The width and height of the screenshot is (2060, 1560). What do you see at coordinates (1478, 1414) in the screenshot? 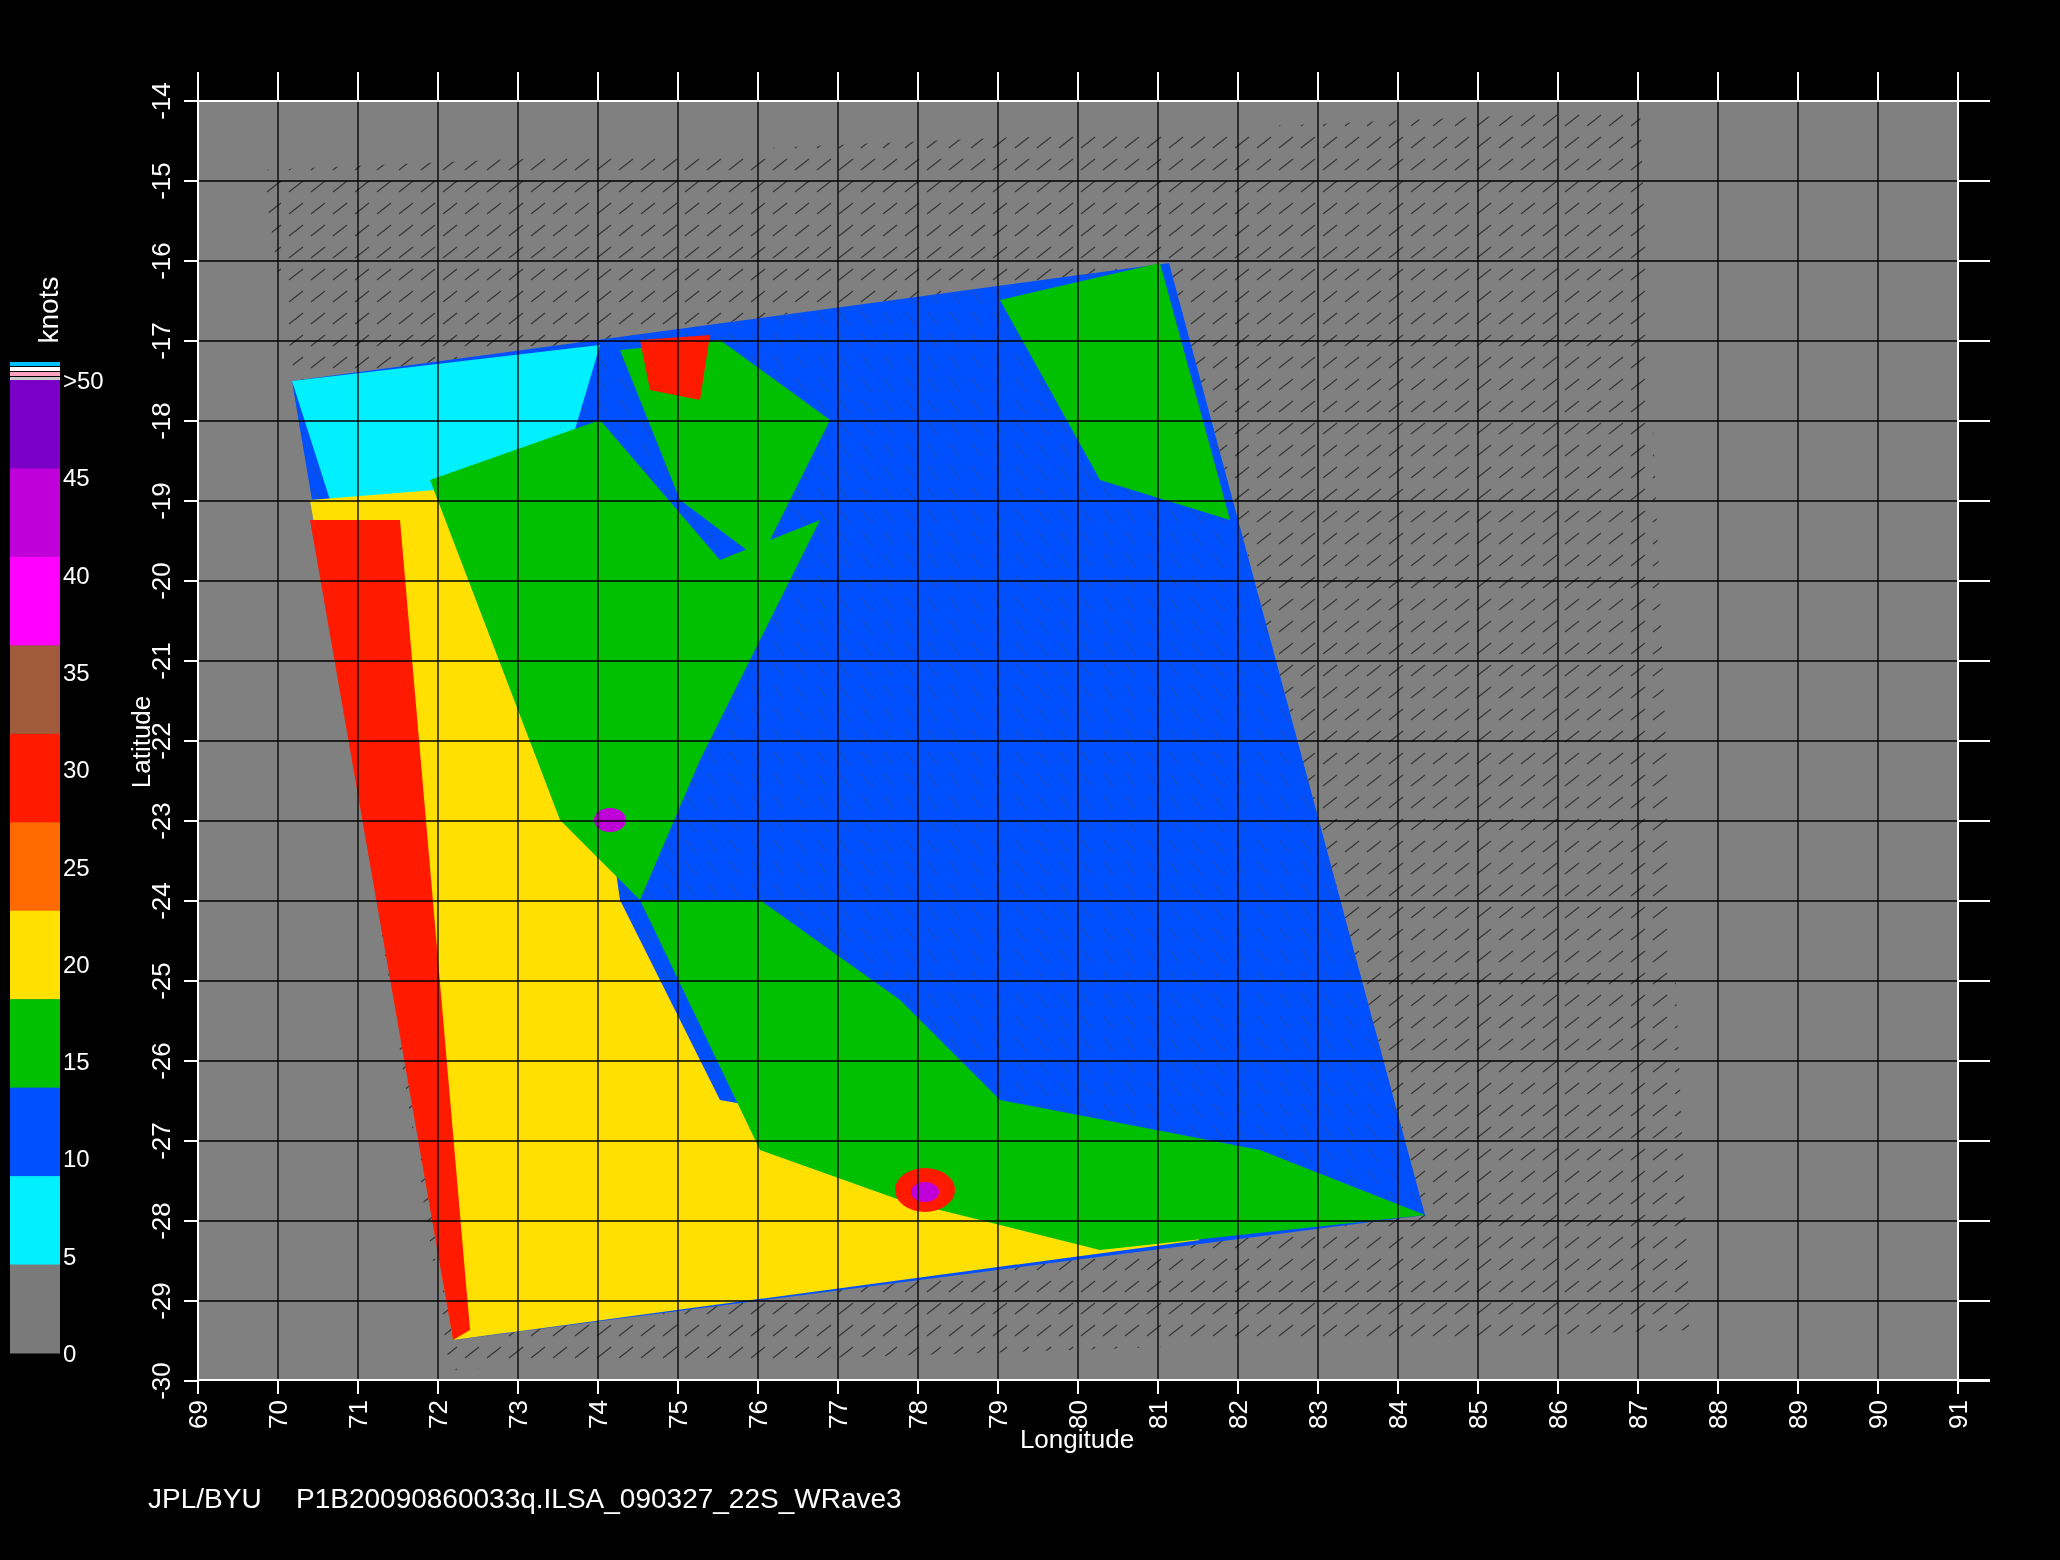
I see `x-tick-label: 85` at bounding box center [1478, 1414].